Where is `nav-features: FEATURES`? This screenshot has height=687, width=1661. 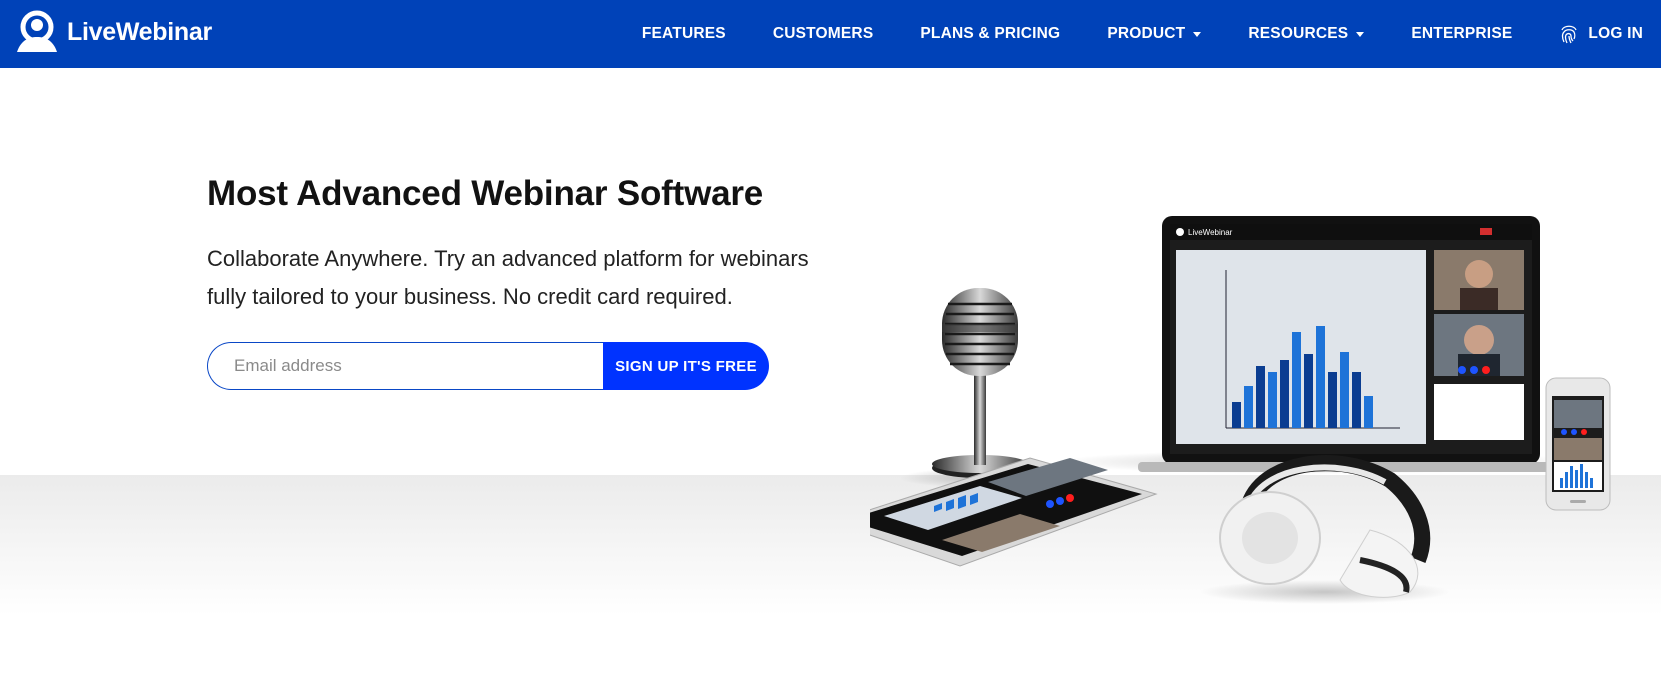 nav-features: FEATURES is located at coordinates (684, 34).